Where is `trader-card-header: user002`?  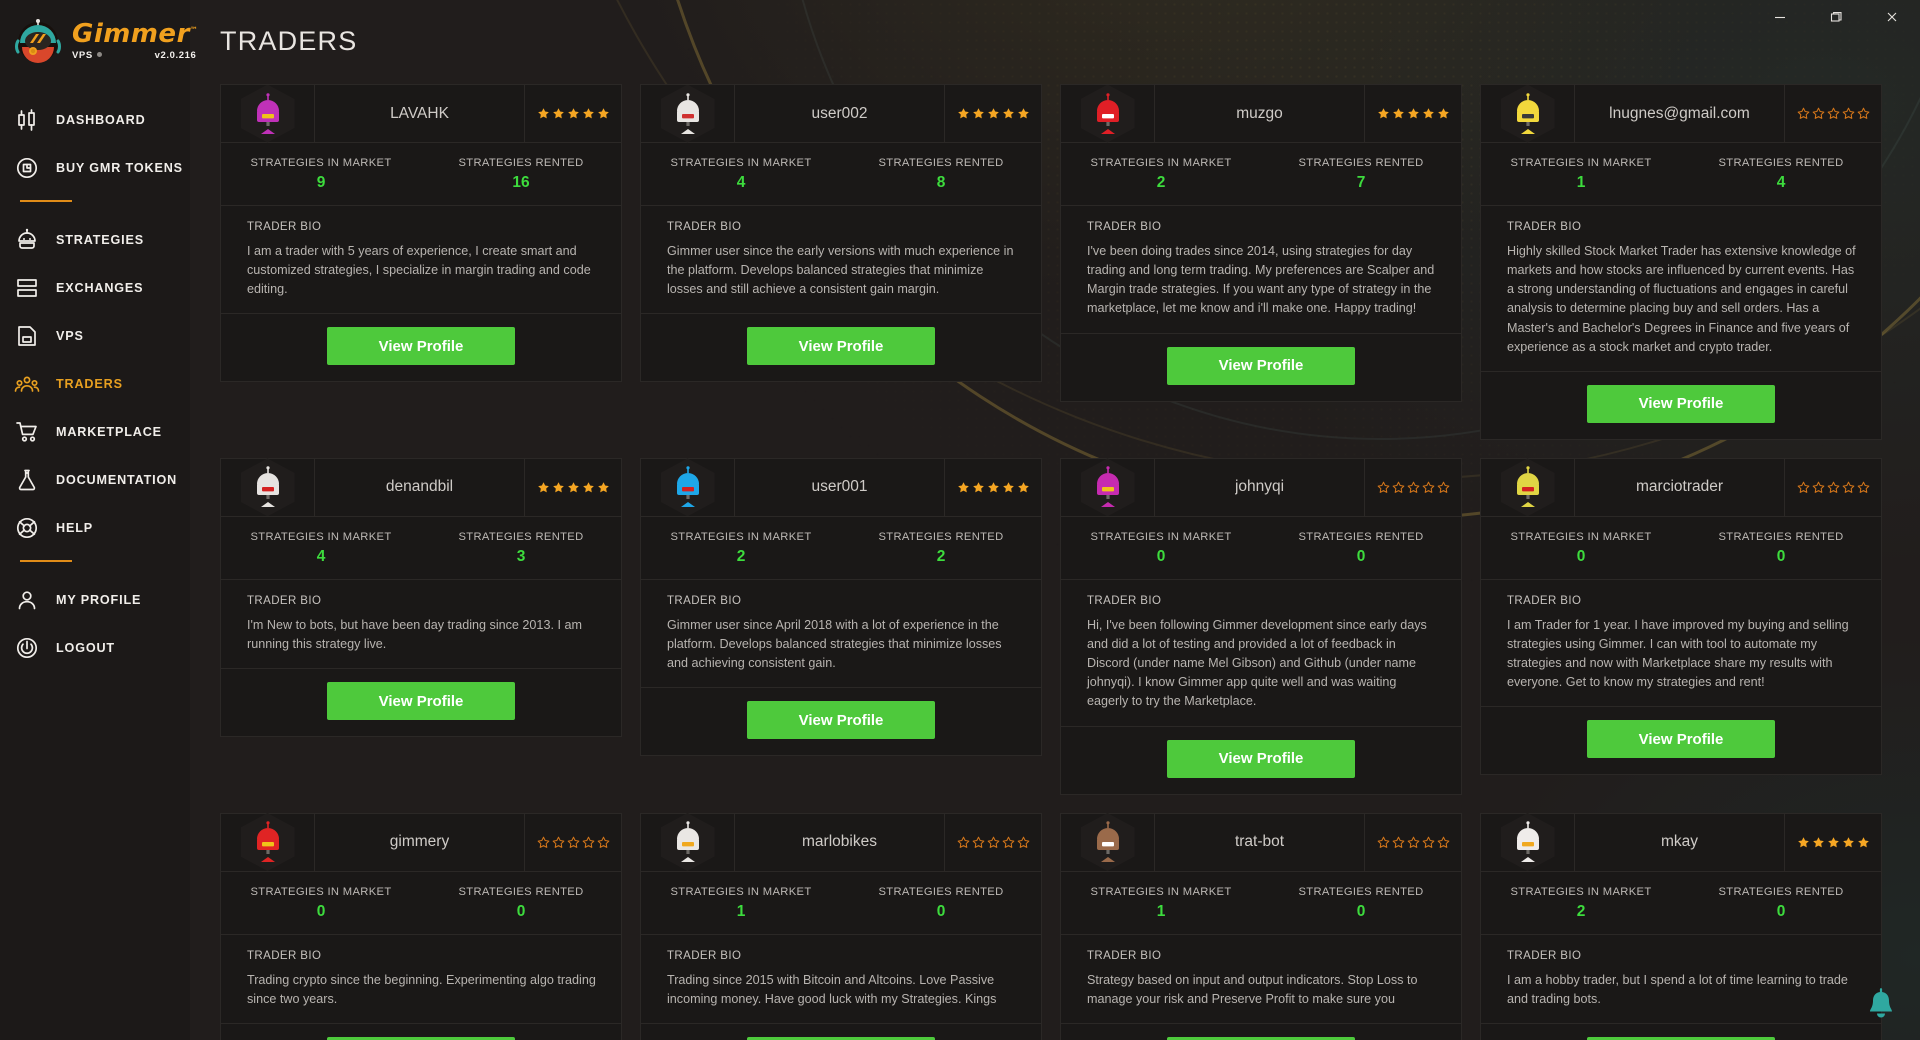
trader-card-header: user002 is located at coordinates (841, 113).